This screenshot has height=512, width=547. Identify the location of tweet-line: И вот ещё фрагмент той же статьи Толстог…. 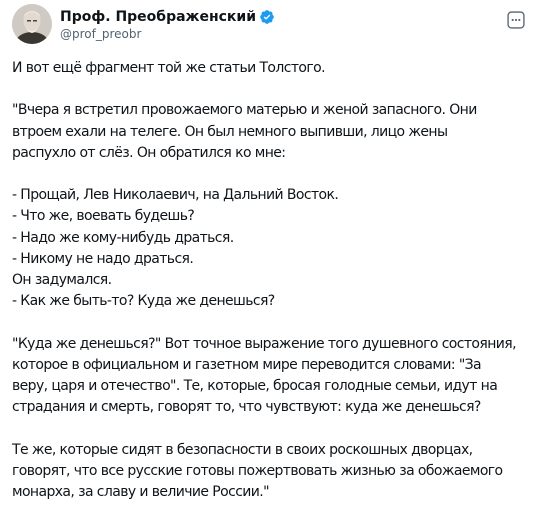
(169, 68).